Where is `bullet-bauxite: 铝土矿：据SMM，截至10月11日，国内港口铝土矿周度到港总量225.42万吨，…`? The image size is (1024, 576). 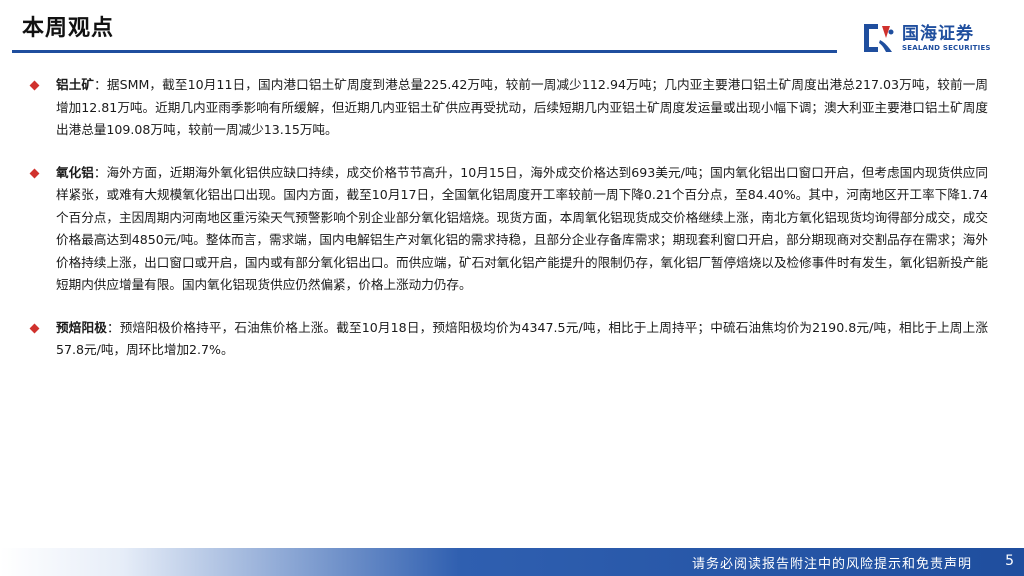 bullet-bauxite: 铝土矿：据SMM，截至10月11日，国内港口铝土矿周度到港总量225.42万吨，… is located at coordinates (508, 108).